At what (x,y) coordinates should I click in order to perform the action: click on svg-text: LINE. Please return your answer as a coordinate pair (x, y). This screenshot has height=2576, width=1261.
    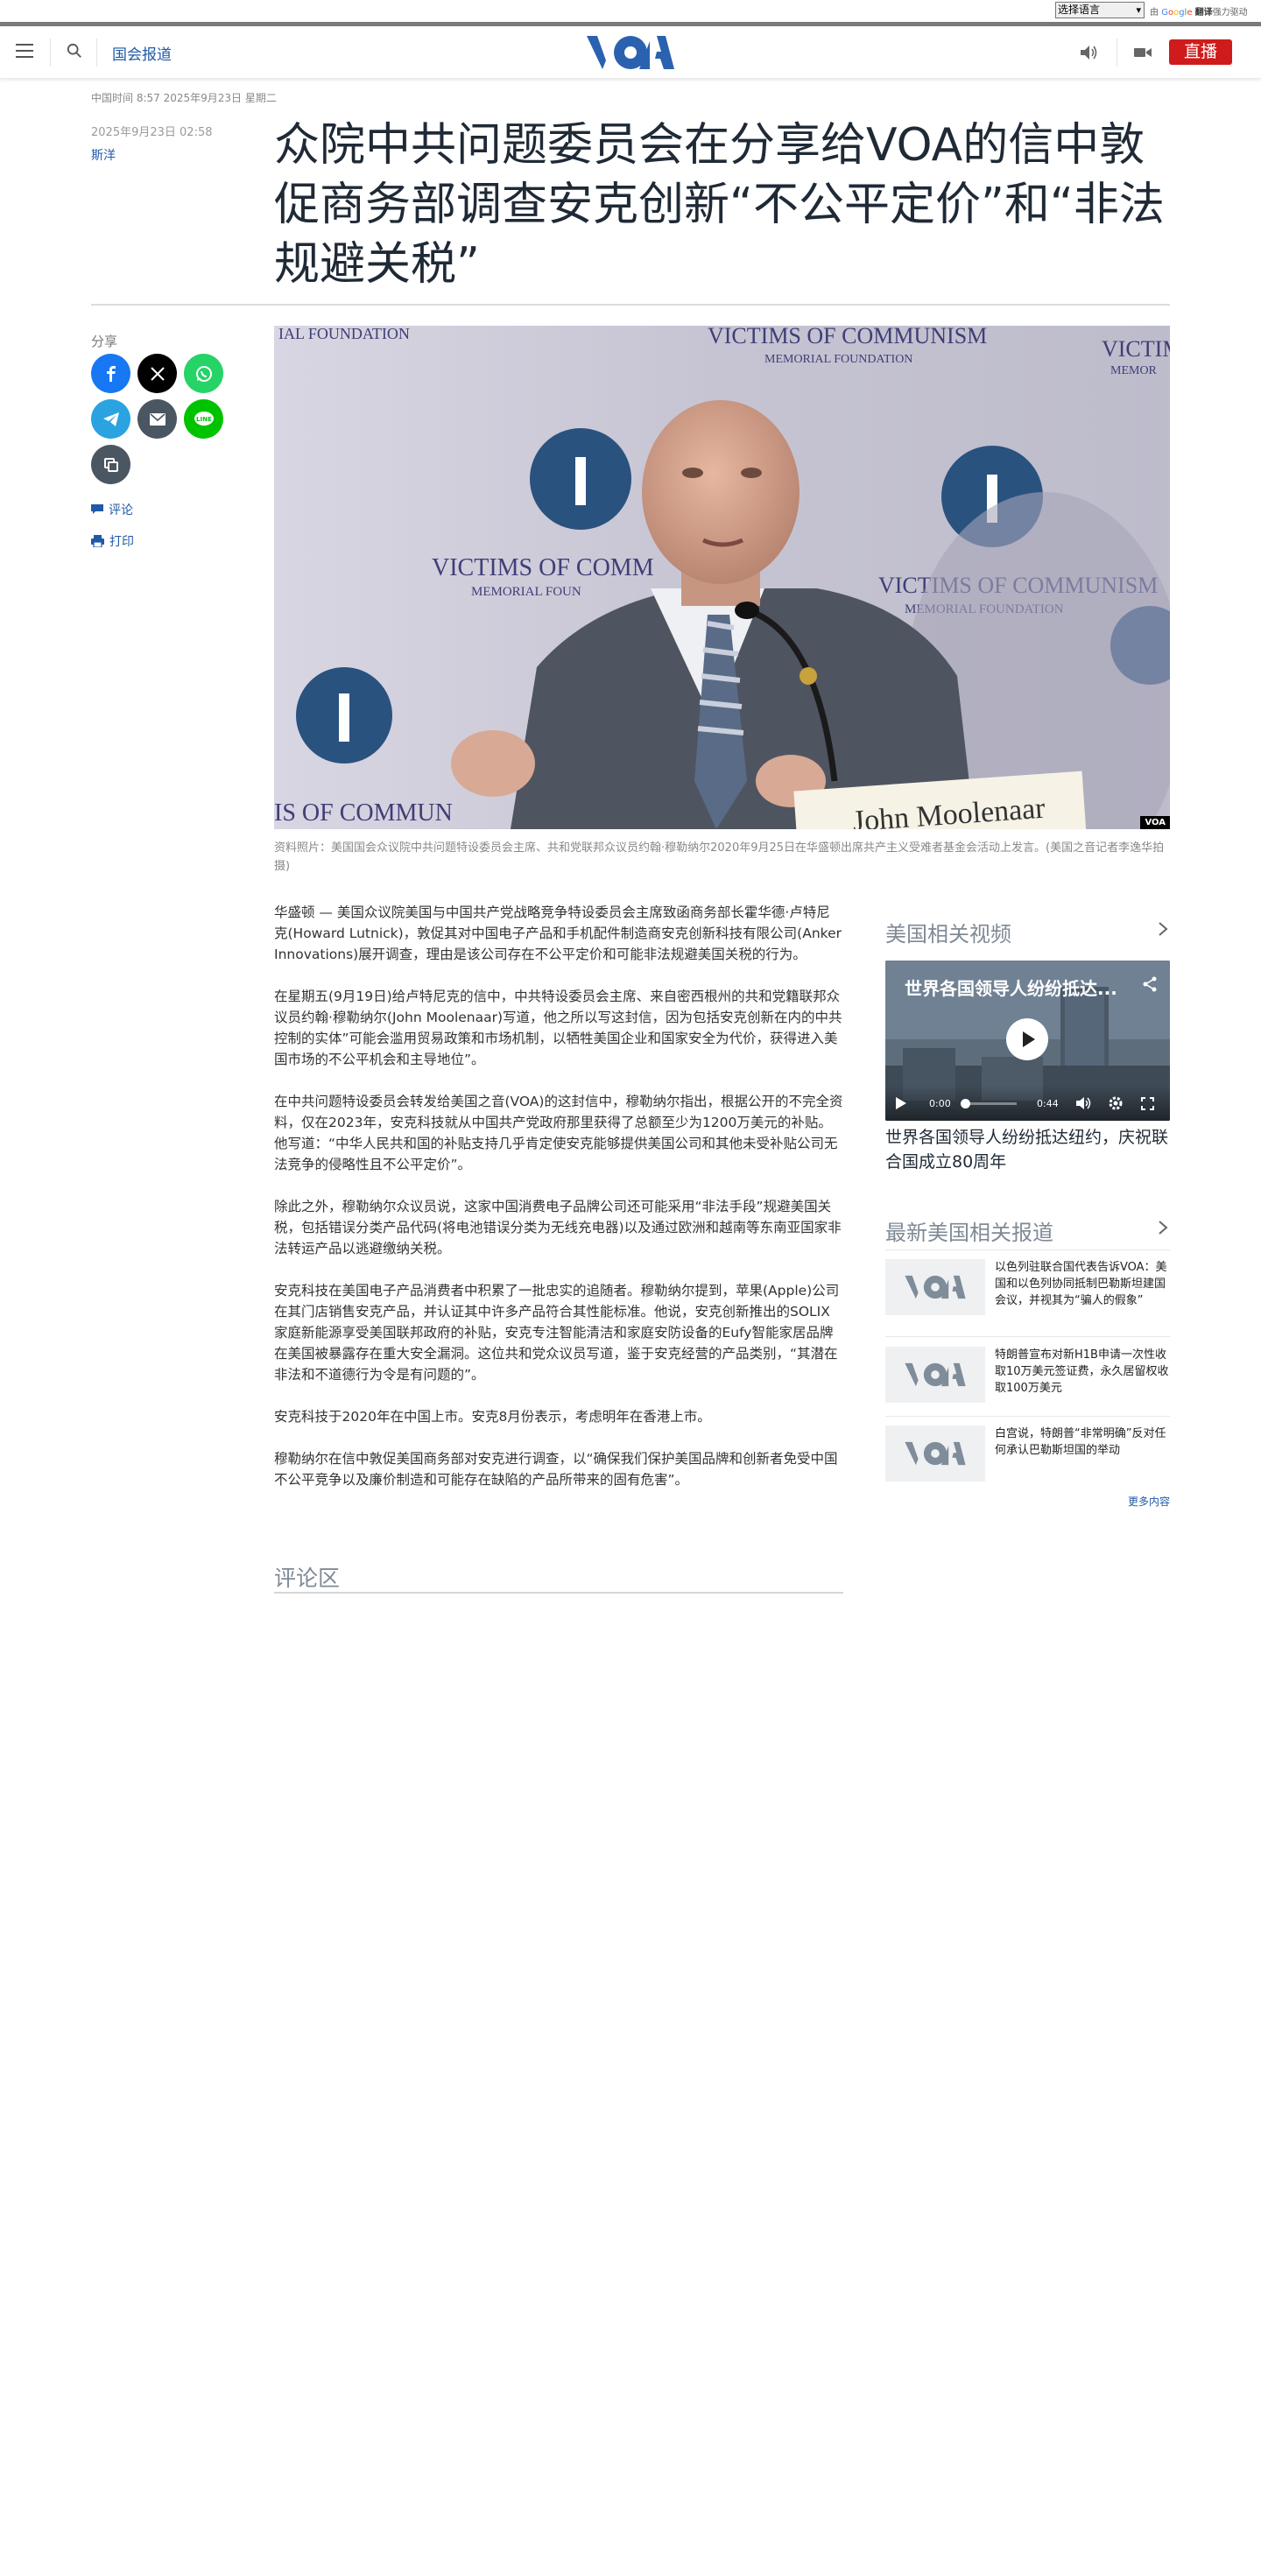
    Looking at the image, I should click on (204, 419).